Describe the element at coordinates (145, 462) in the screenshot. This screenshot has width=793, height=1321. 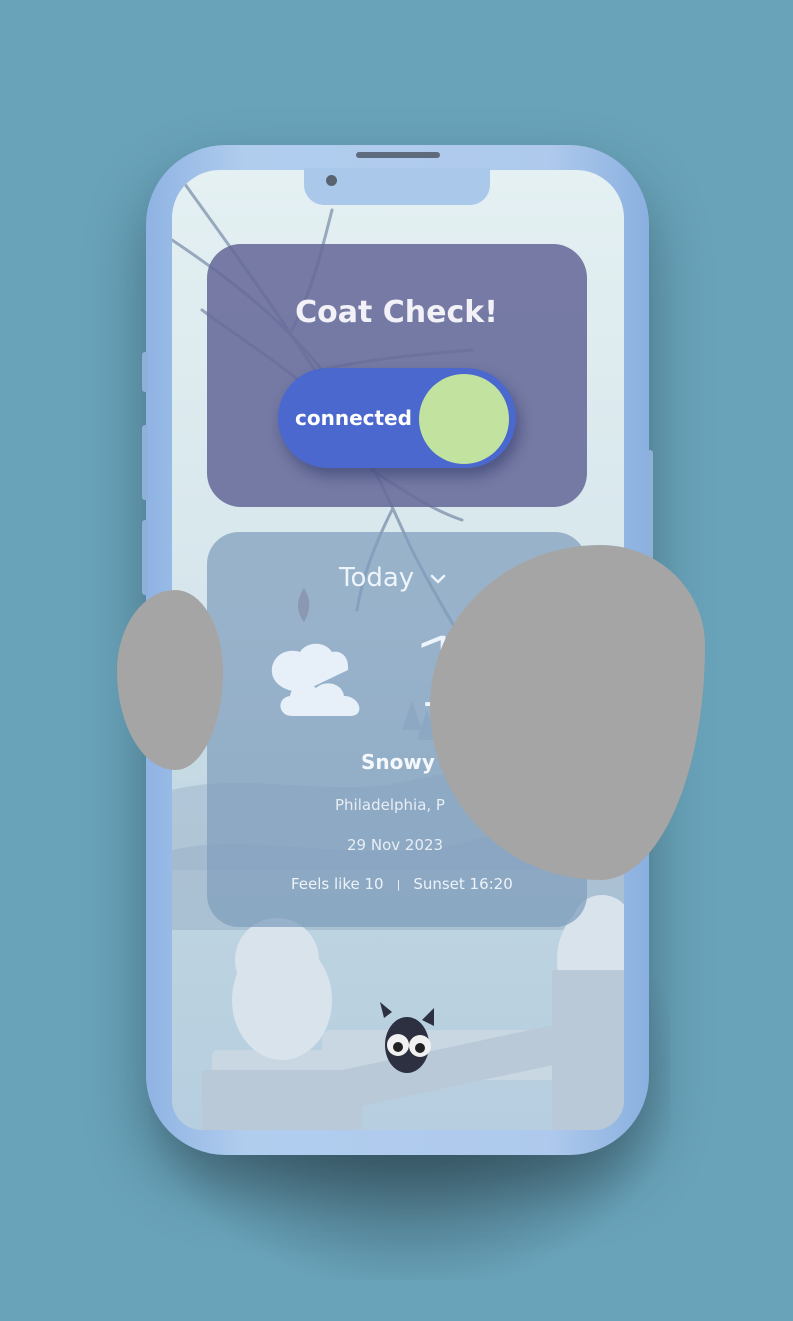
I see `side-button-volume-up` at that location.